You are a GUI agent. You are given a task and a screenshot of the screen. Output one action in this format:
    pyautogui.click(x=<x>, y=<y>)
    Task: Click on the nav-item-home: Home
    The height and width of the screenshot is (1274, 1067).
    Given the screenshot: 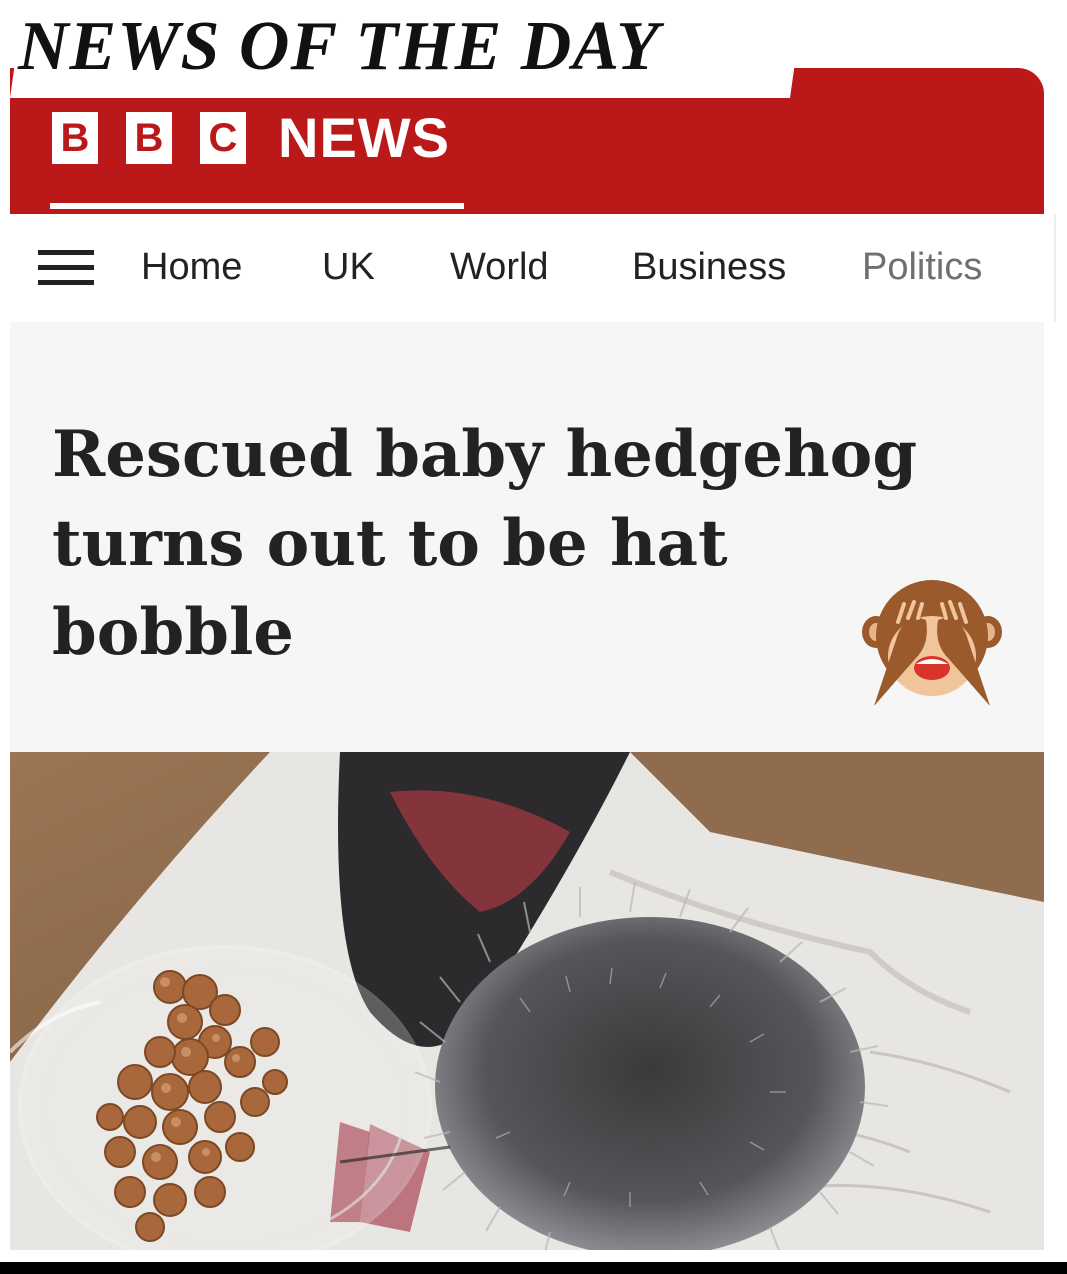 What is the action you would take?
    pyautogui.click(x=191, y=267)
    